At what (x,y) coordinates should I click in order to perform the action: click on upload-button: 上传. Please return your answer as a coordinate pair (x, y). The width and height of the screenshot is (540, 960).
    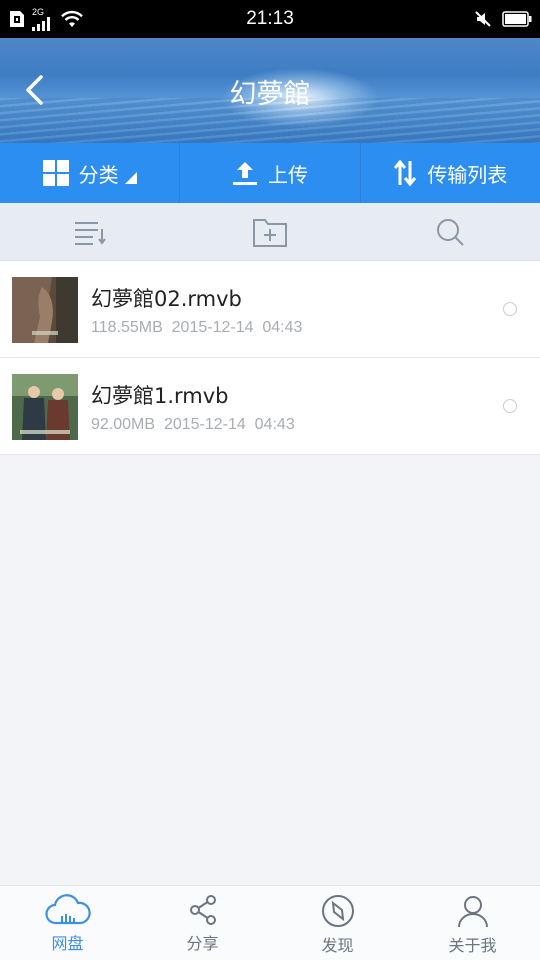
    Looking at the image, I should click on (270, 173).